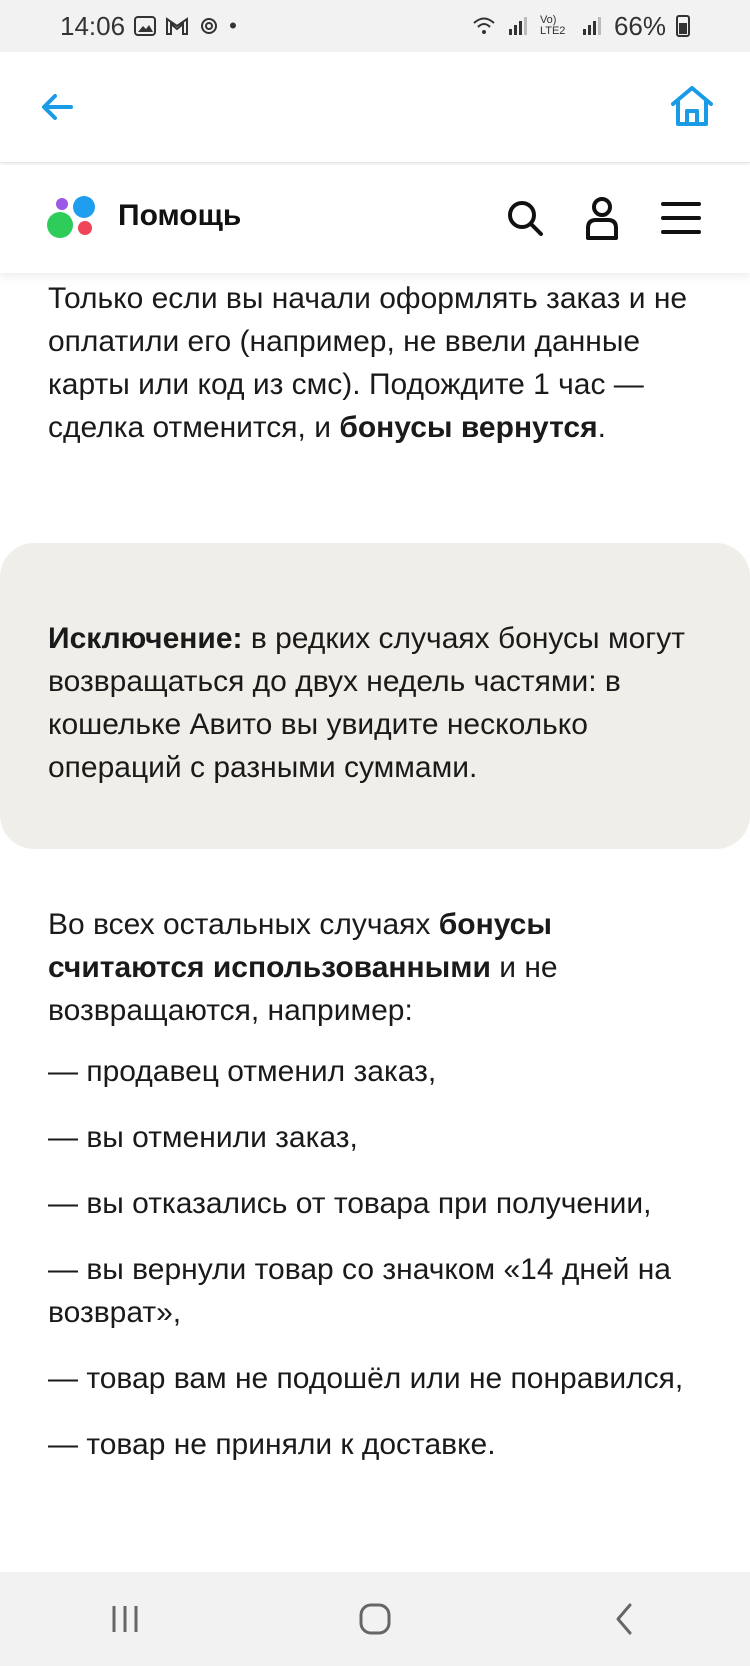 The width and height of the screenshot is (750, 1666). Describe the element at coordinates (177, 26) in the screenshot. I see `gmail-icon` at that location.